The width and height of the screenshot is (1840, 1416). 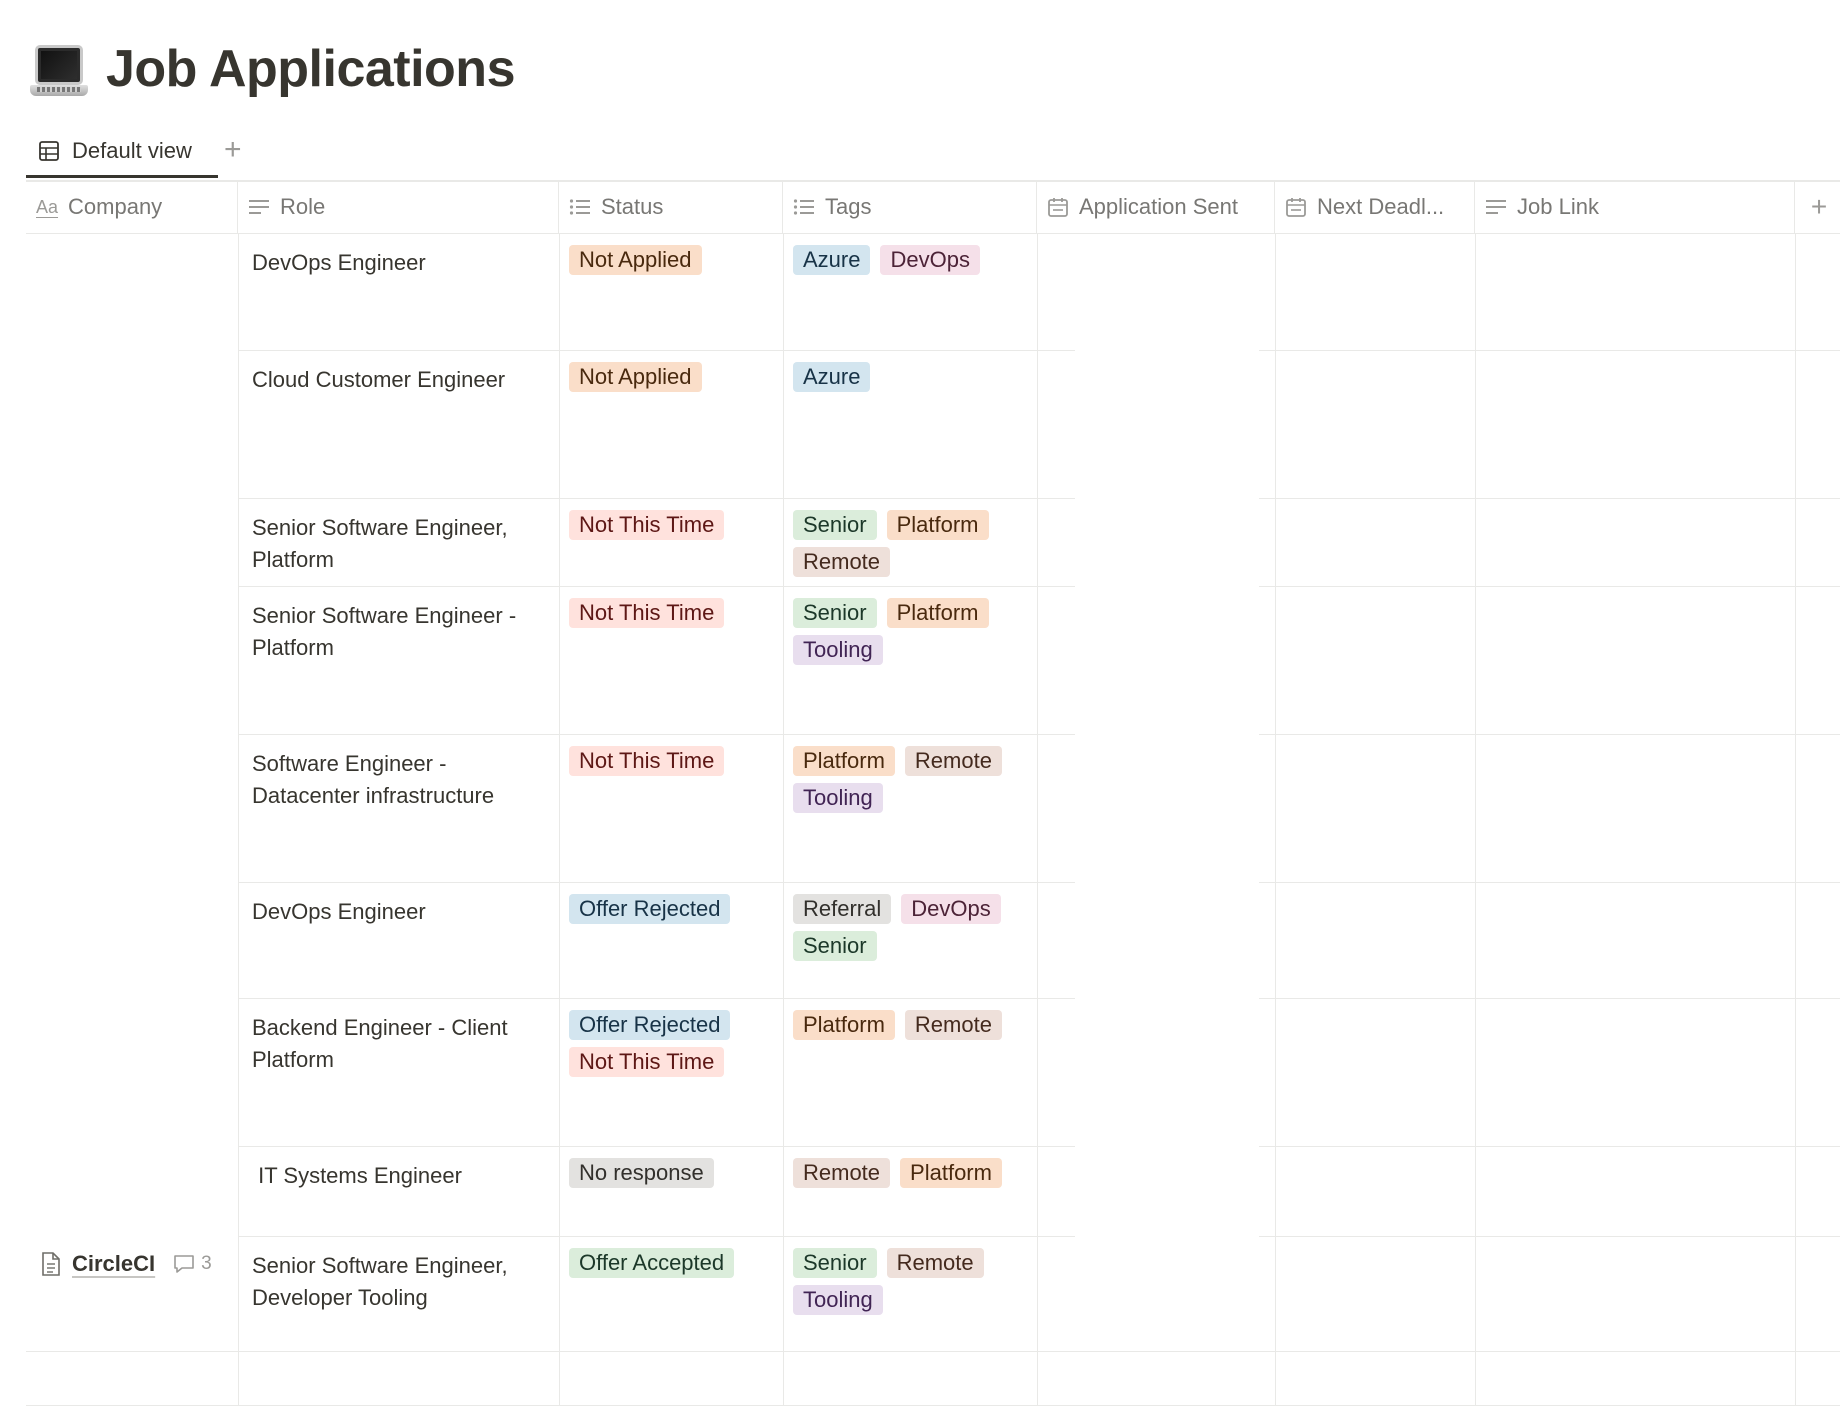 What do you see at coordinates (669, 254) in the screenshot?
I see `status-tags: Not Applied` at bounding box center [669, 254].